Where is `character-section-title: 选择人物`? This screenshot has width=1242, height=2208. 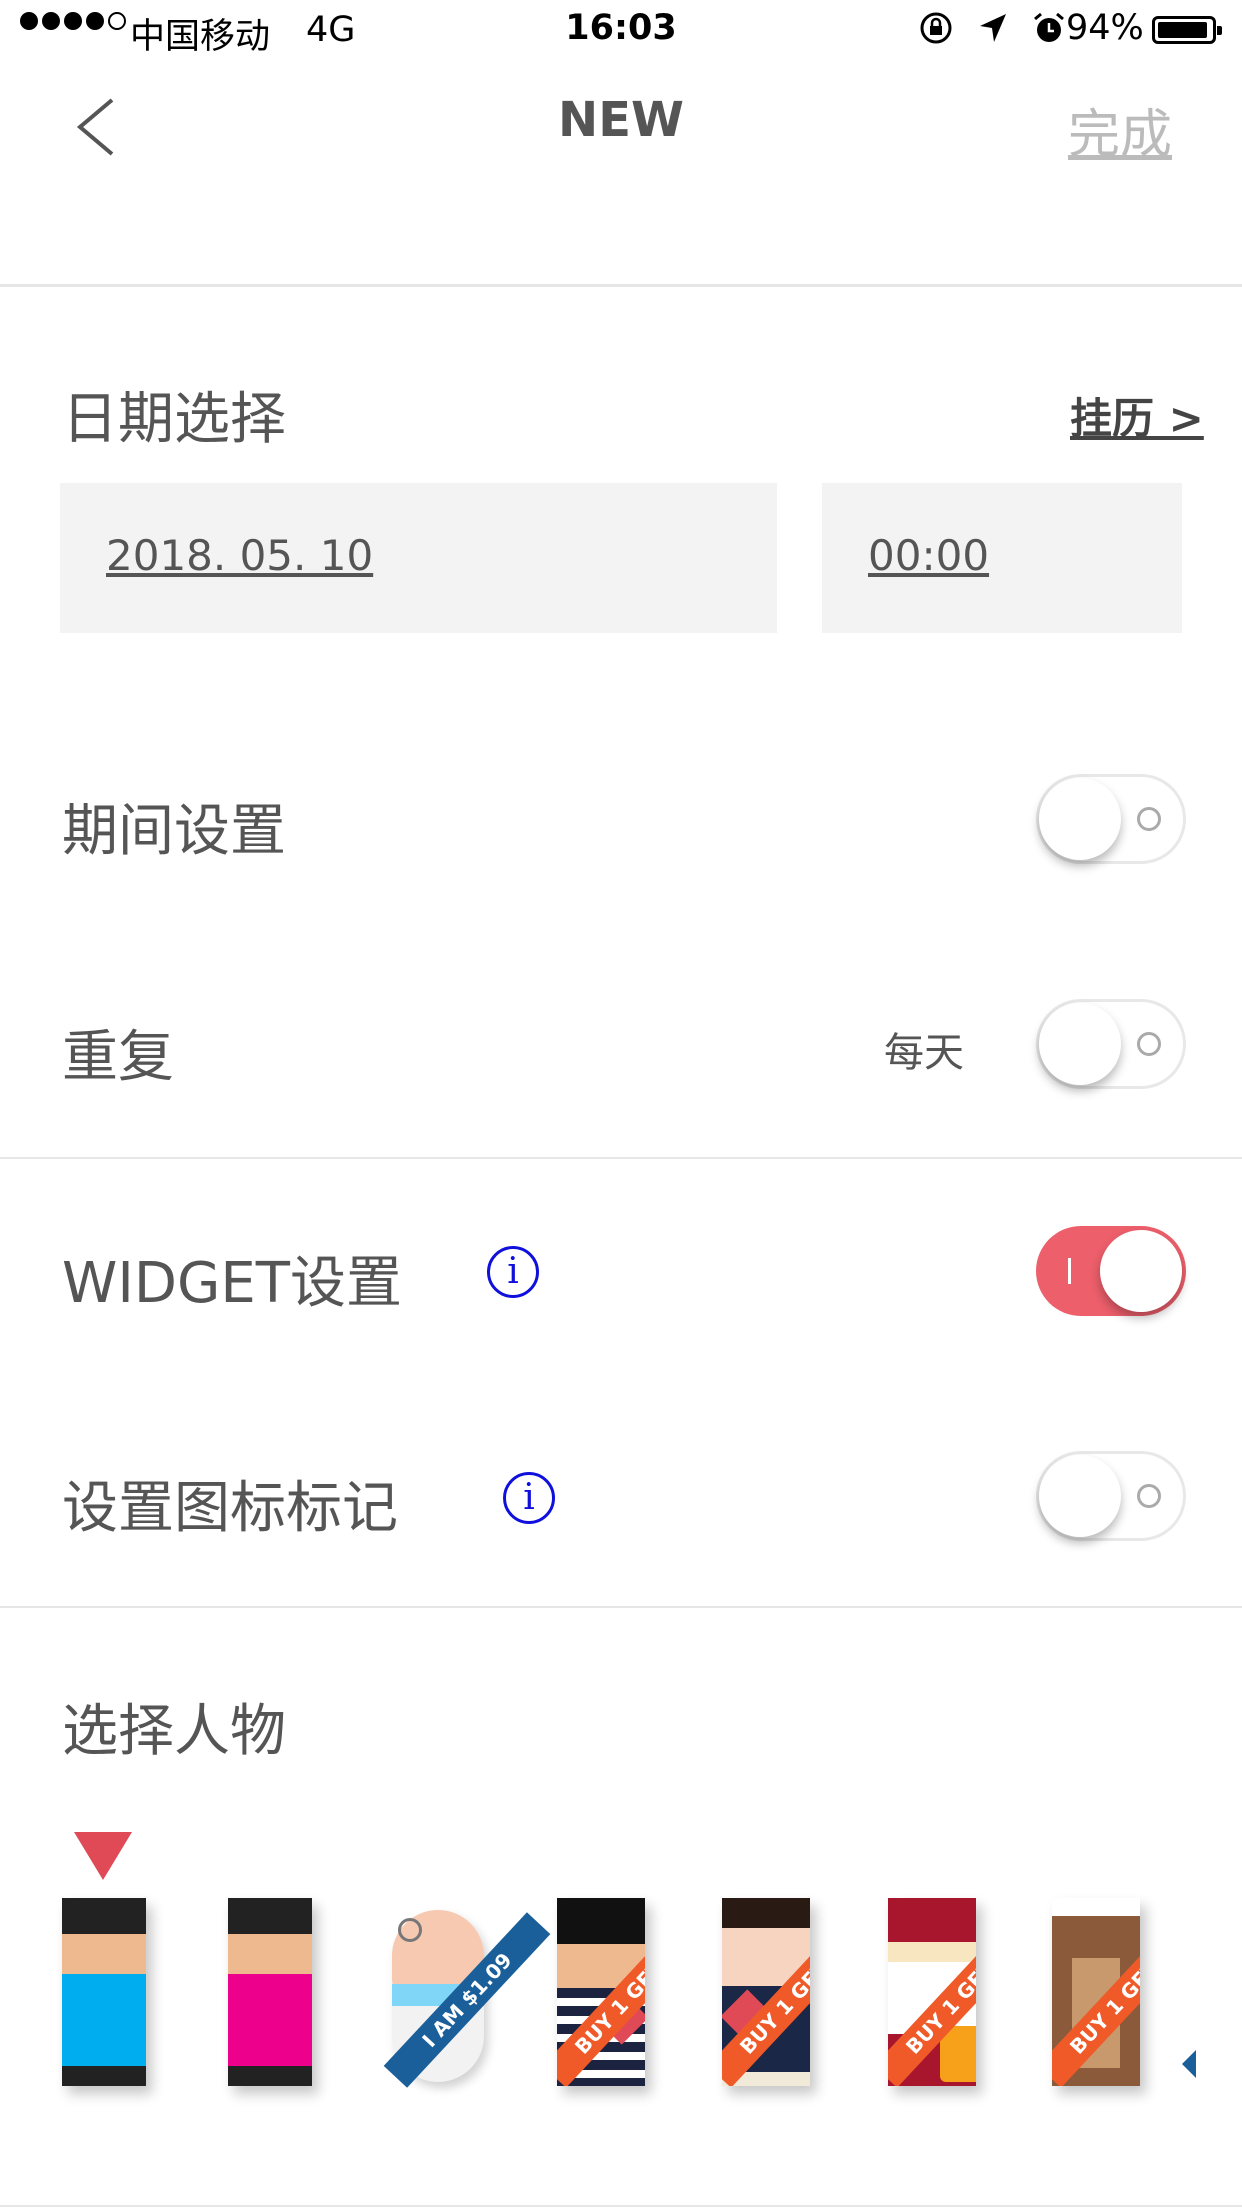
character-section-title: 选择人物 is located at coordinates (174, 1731).